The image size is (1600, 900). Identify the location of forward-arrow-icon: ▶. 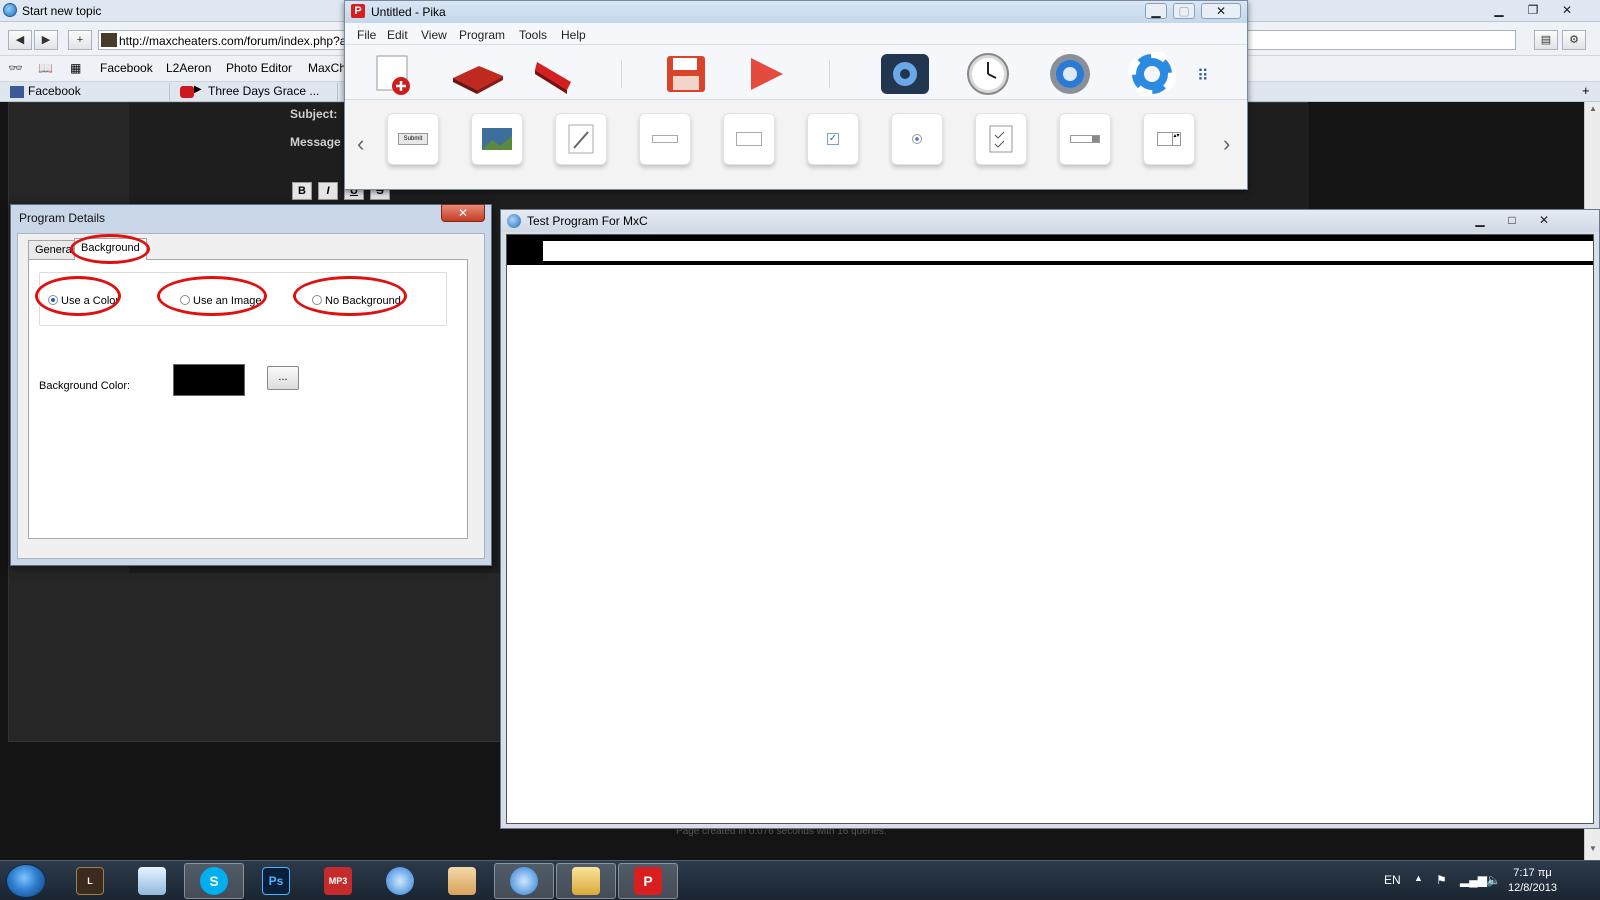
(46, 40).